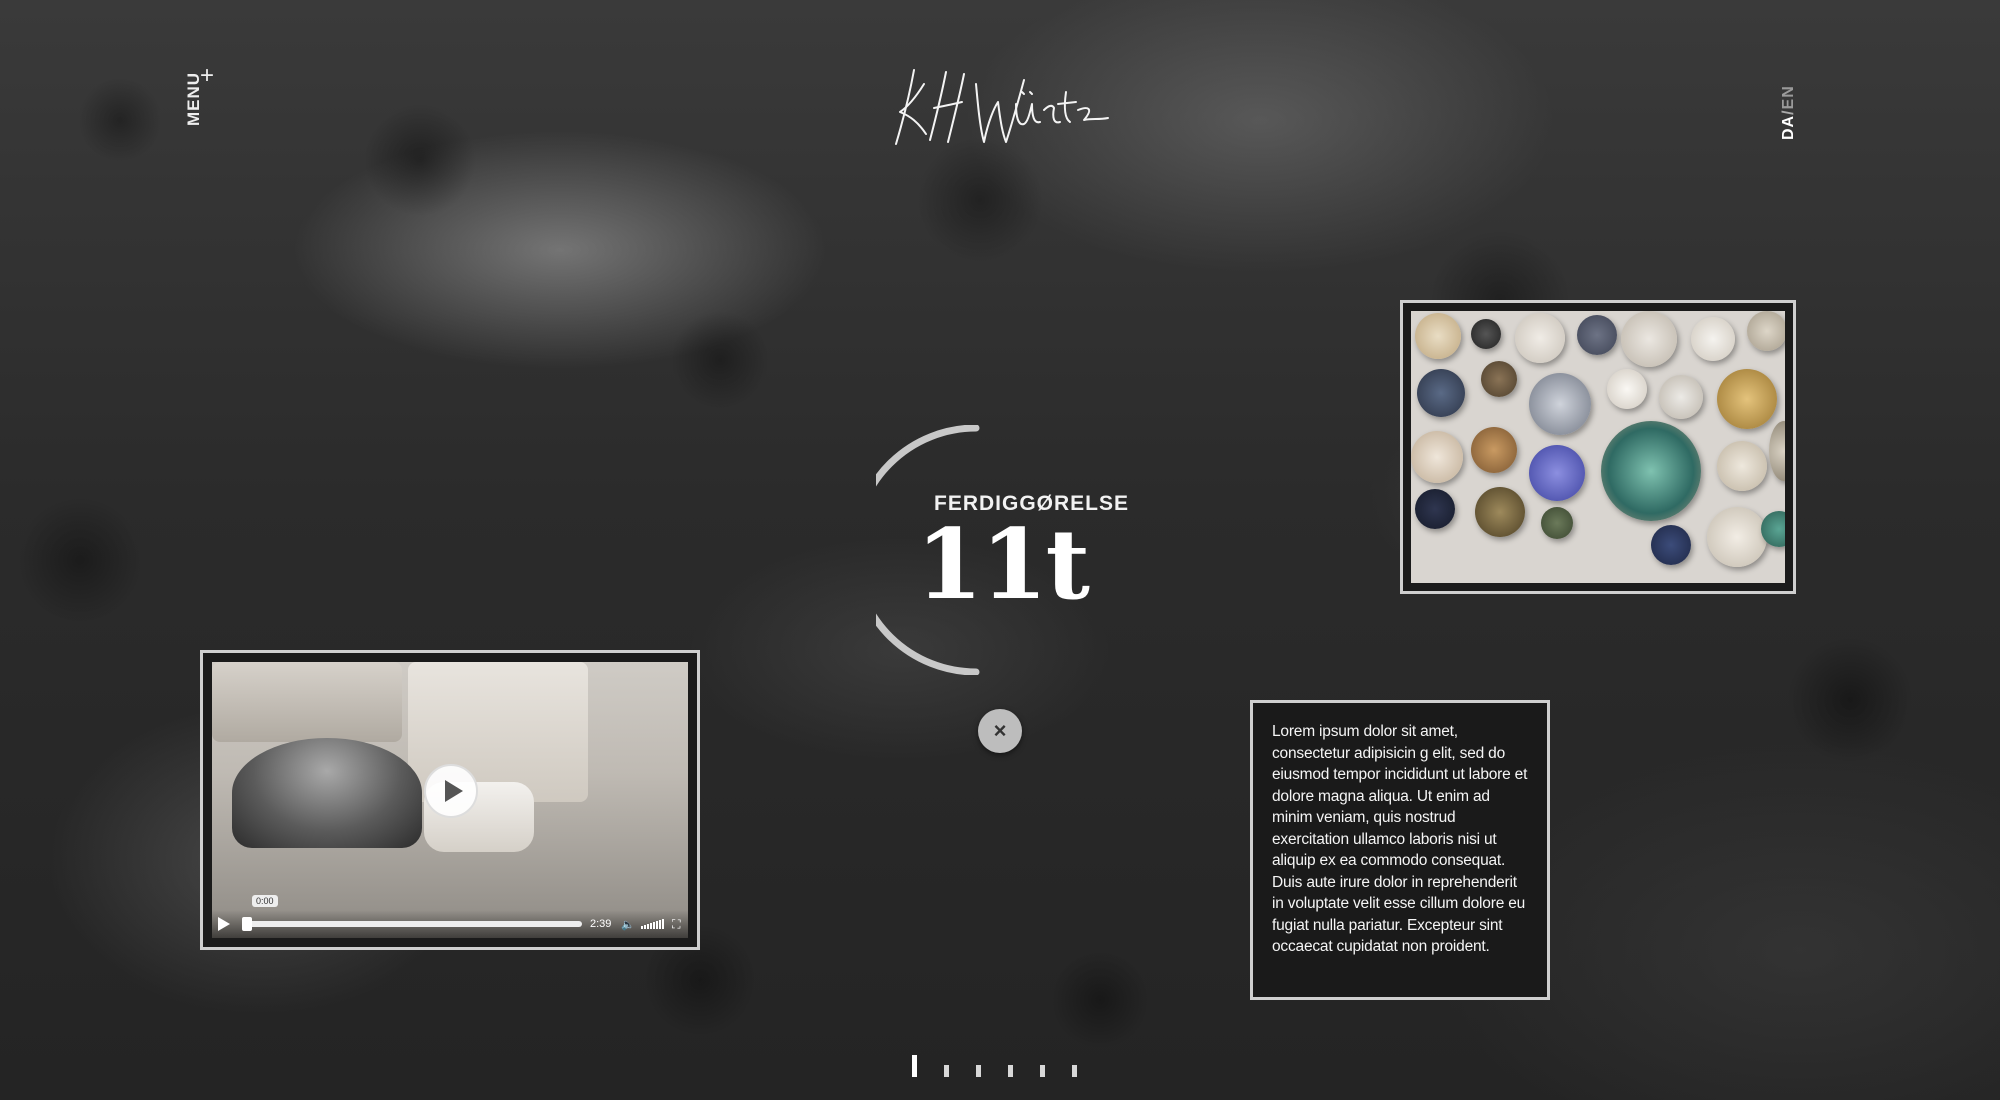 The width and height of the screenshot is (2000, 1100). Describe the element at coordinates (994, 1066) in the screenshot. I see `slide-pager` at that location.